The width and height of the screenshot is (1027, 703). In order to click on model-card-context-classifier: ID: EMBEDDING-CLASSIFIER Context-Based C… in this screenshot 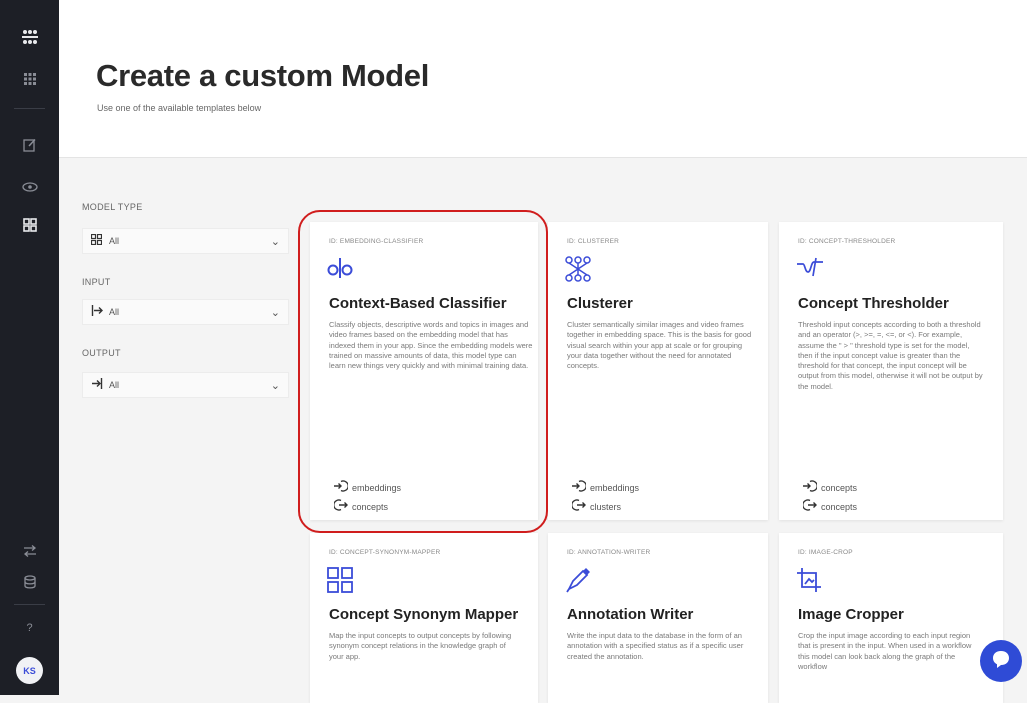, I will do `click(424, 371)`.